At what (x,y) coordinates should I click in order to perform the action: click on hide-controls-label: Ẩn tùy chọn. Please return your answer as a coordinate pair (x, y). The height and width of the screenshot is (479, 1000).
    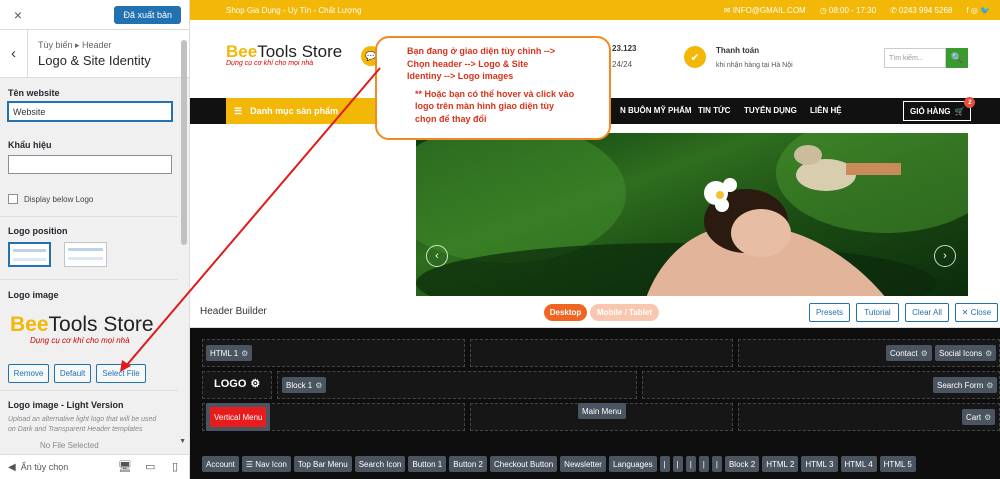
    Looking at the image, I should click on (45, 467).